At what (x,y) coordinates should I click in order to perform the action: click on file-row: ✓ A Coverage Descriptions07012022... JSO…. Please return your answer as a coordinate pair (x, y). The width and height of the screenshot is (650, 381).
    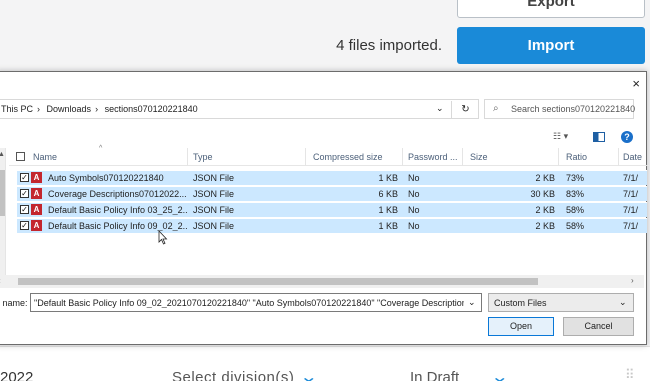
    Looking at the image, I should click on (332, 193).